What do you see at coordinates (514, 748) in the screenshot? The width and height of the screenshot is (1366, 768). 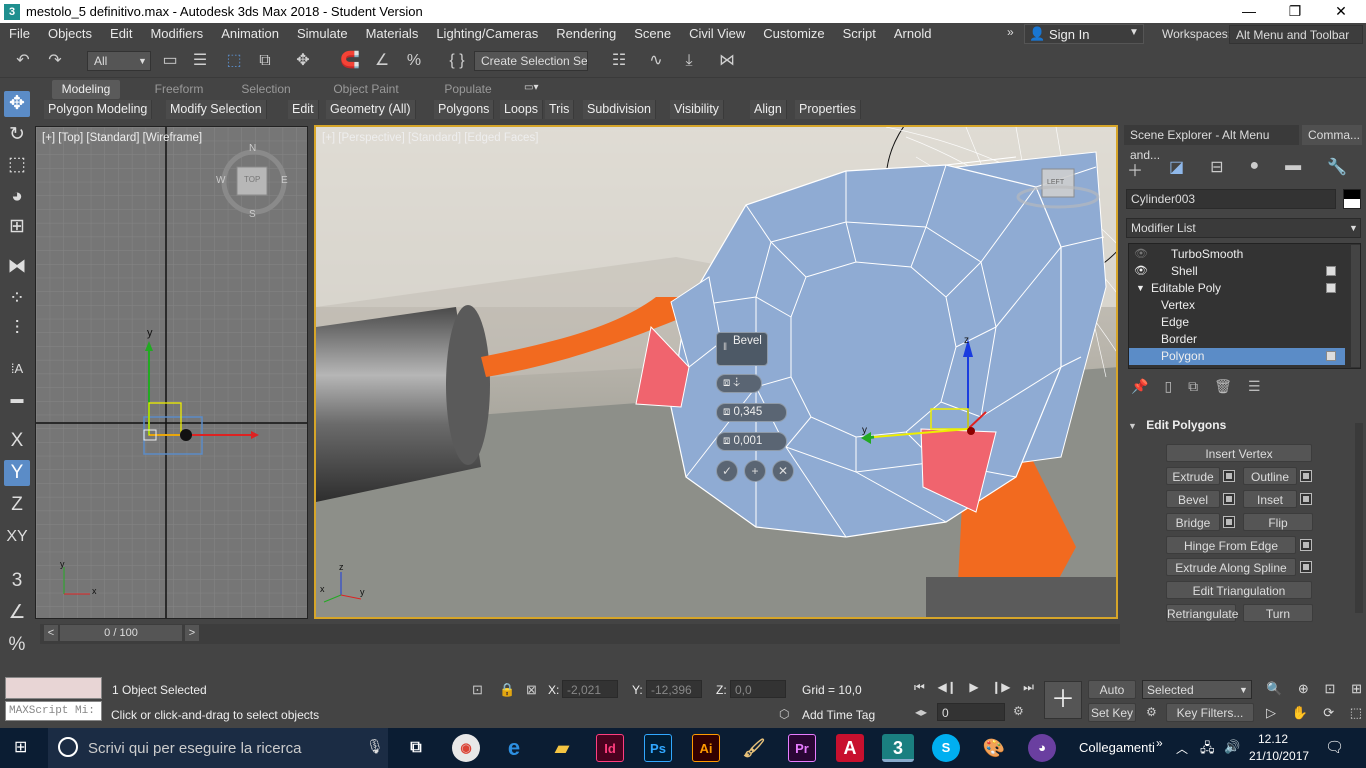 I see `edge-icon: e` at bounding box center [514, 748].